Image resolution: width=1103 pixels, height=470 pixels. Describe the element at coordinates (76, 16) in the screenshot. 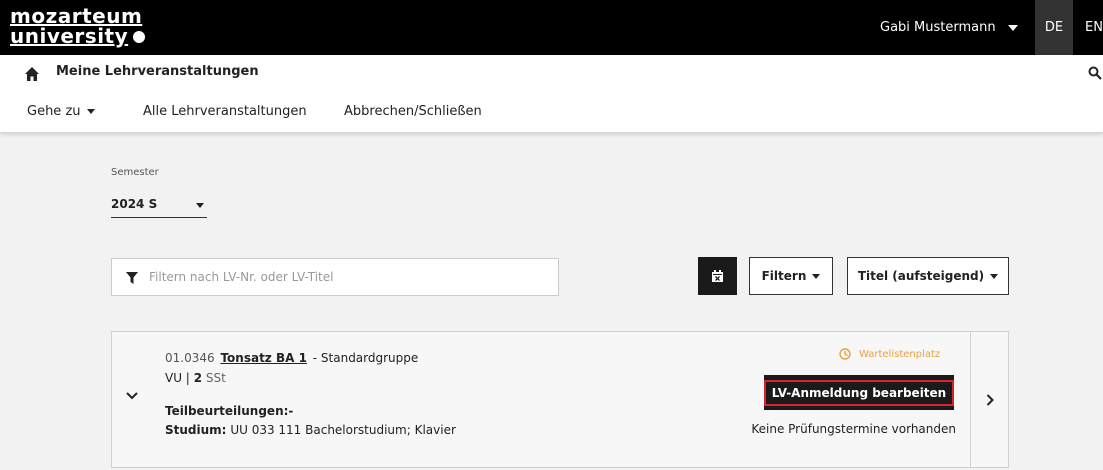

I see `logo-line-1: mozarteum` at that location.